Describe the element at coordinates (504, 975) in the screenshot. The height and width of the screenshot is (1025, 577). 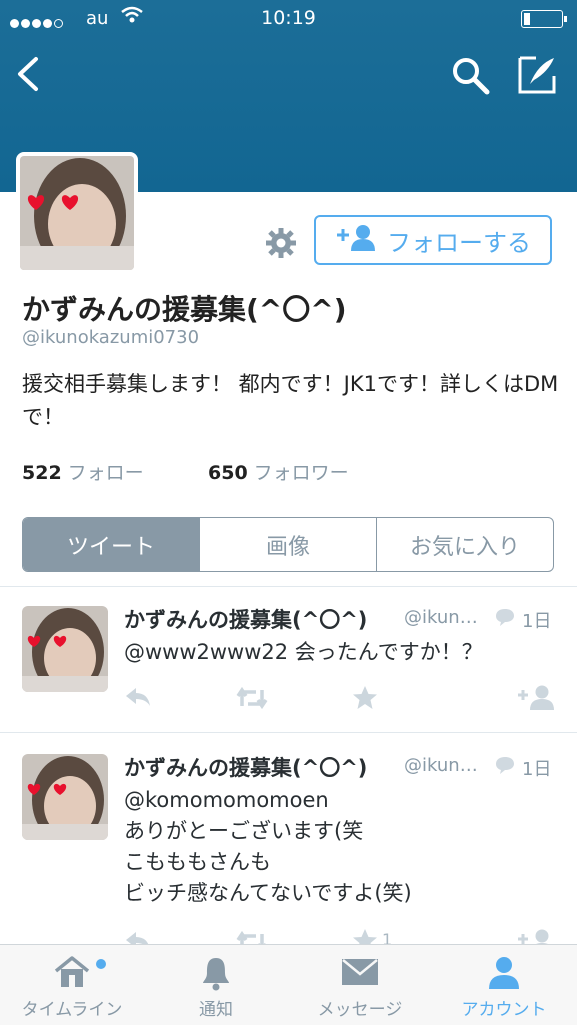
I see `person-icon` at that location.